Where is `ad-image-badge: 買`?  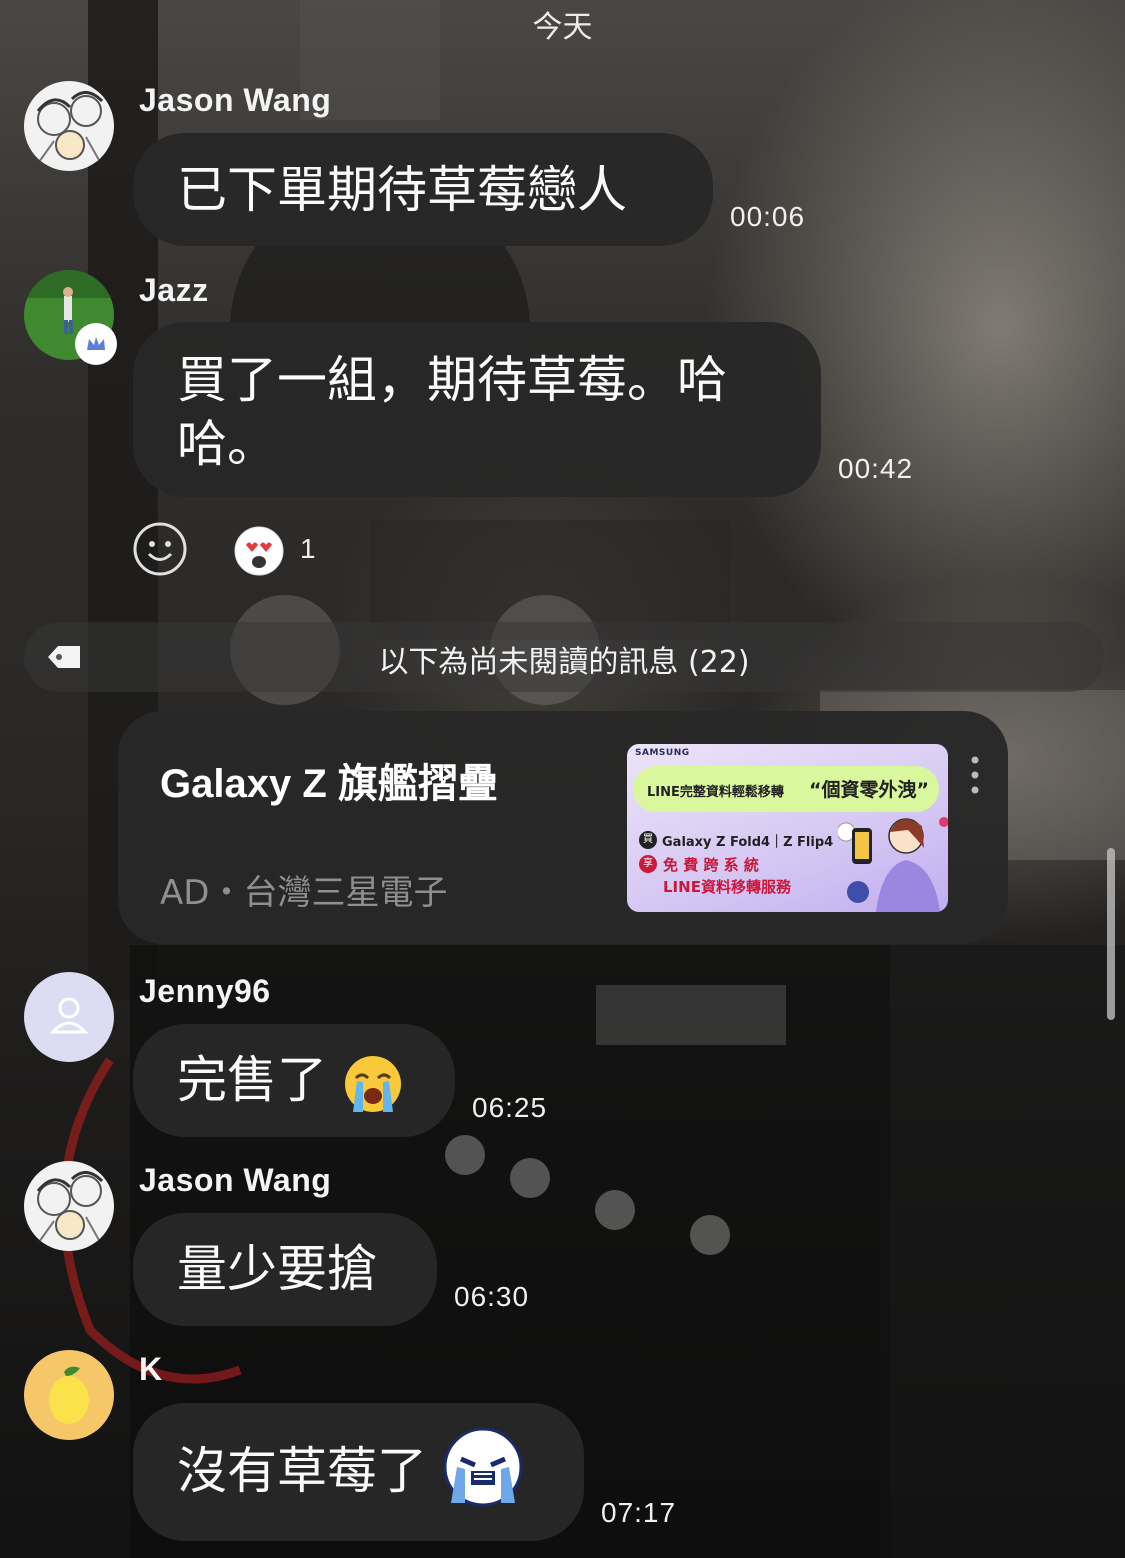 ad-image-badge: 買 is located at coordinates (648, 840).